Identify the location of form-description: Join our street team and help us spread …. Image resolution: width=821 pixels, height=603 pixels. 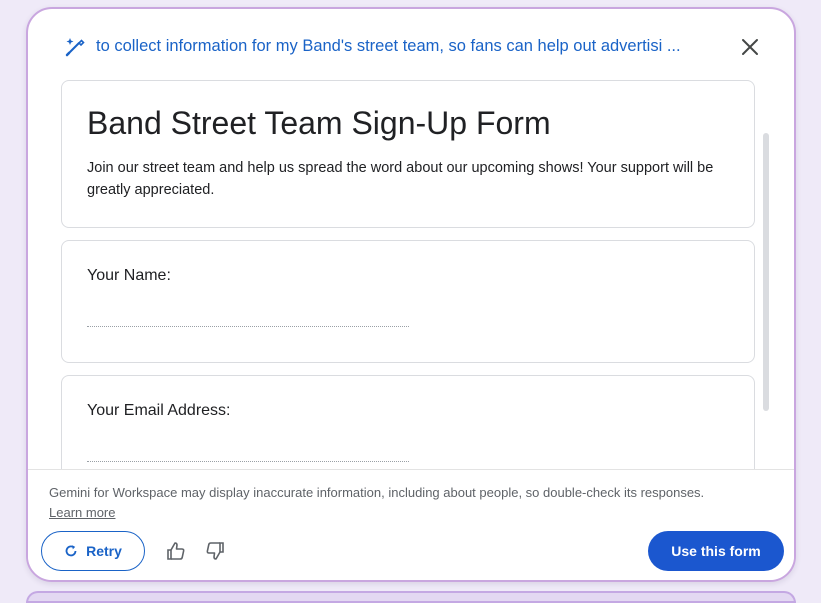
(400, 179).